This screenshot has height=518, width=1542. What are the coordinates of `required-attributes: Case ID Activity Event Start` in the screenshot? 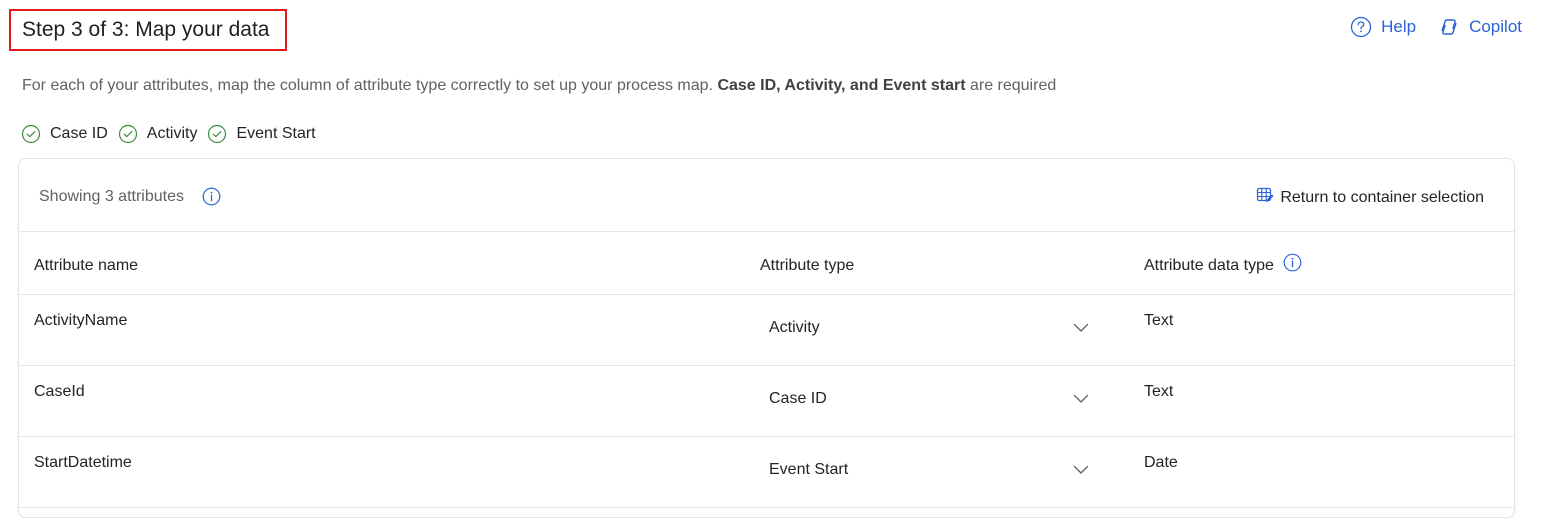 It's located at (173, 134).